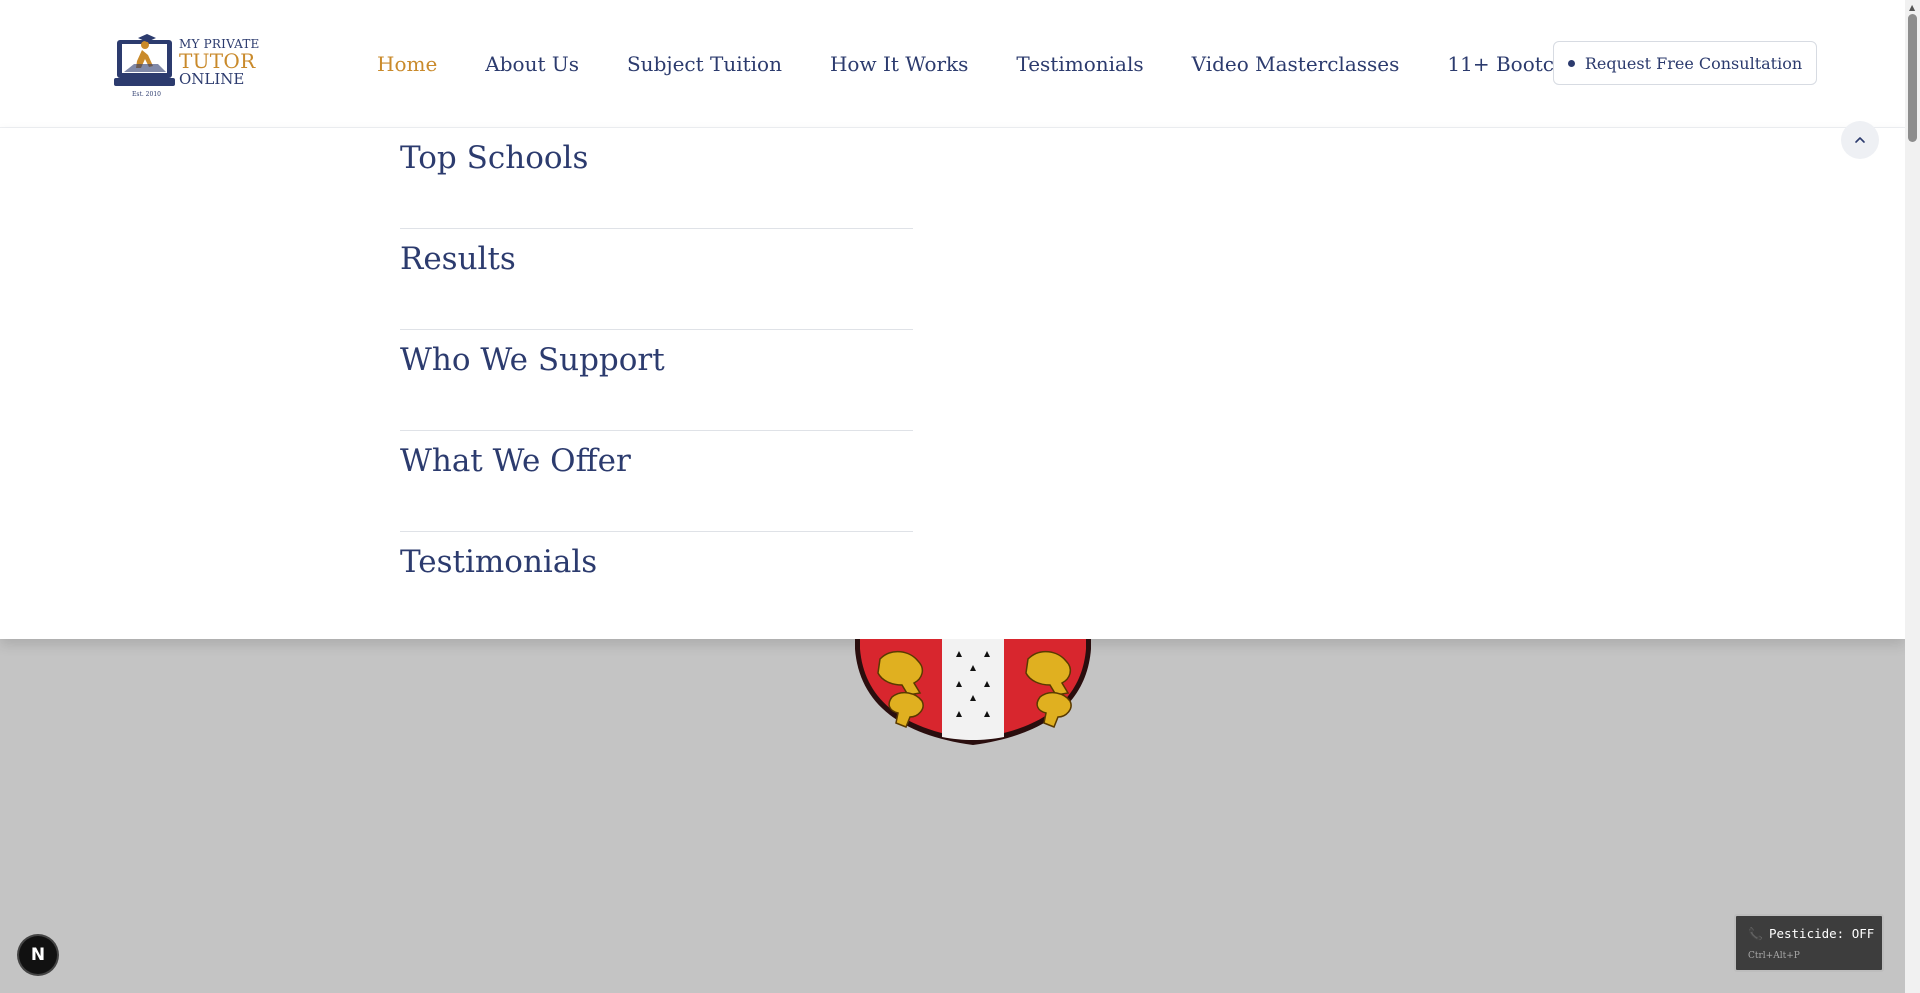 This screenshot has width=1920, height=993. I want to click on dropdown-item-label: Results, so click(458, 259).